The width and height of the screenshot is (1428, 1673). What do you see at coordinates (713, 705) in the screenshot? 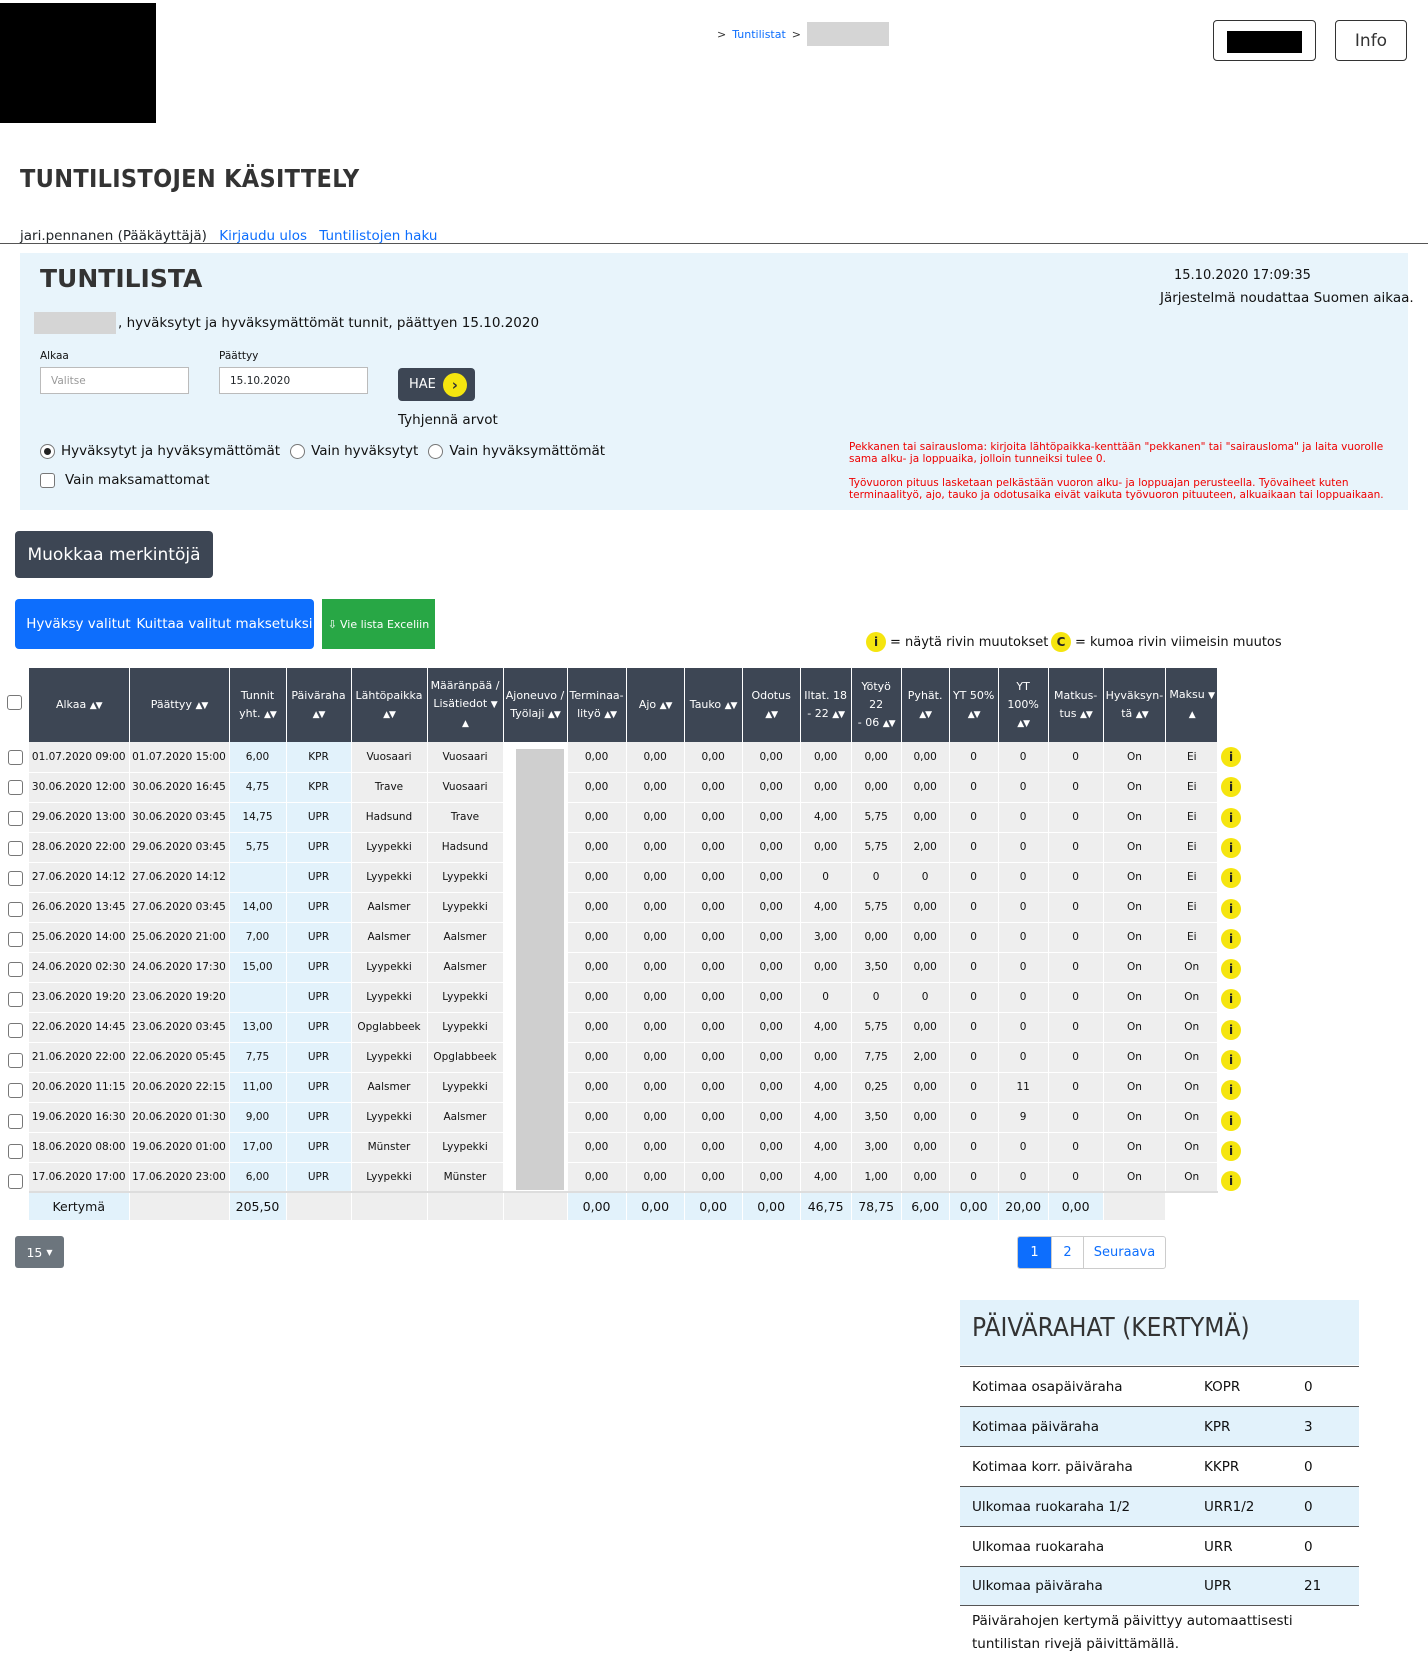
I see `col-break: Tauko ▲▼` at bounding box center [713, 705].